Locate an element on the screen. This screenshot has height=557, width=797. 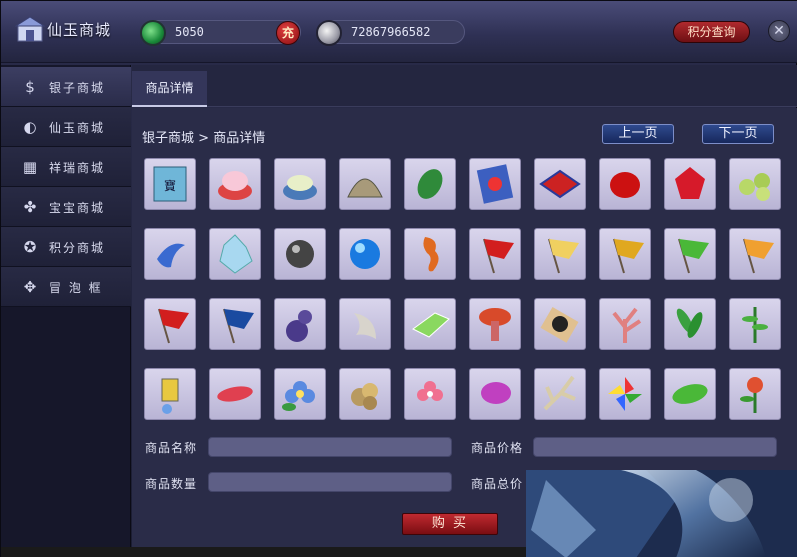
dark-gem-icon is located at coordinates (300, 254).